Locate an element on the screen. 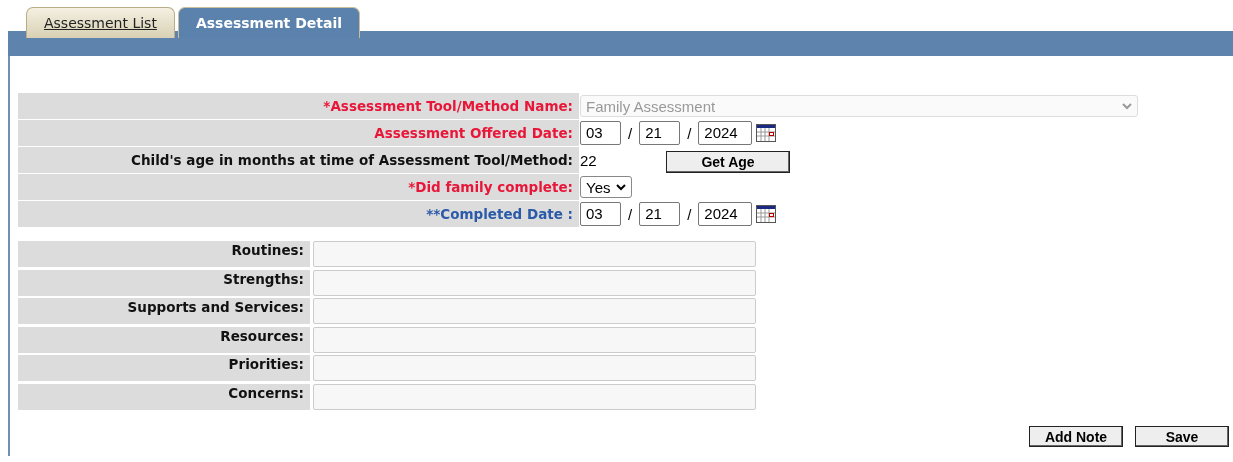 The width and height of the screenshot is (1233, 462). field-label: *Assessment Tool/Method Name: is located at coordinates (298, 106).